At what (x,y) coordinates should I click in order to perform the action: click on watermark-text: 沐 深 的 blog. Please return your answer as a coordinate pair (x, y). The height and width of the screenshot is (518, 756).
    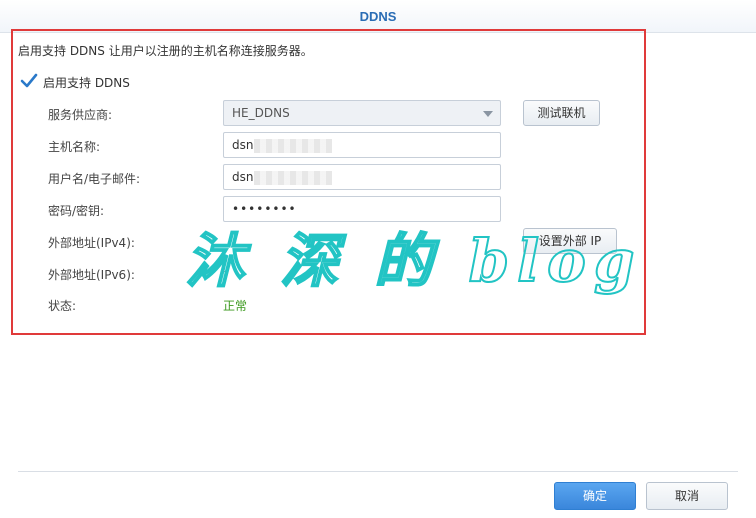
    Looking at the image, I should click on (414, 261).